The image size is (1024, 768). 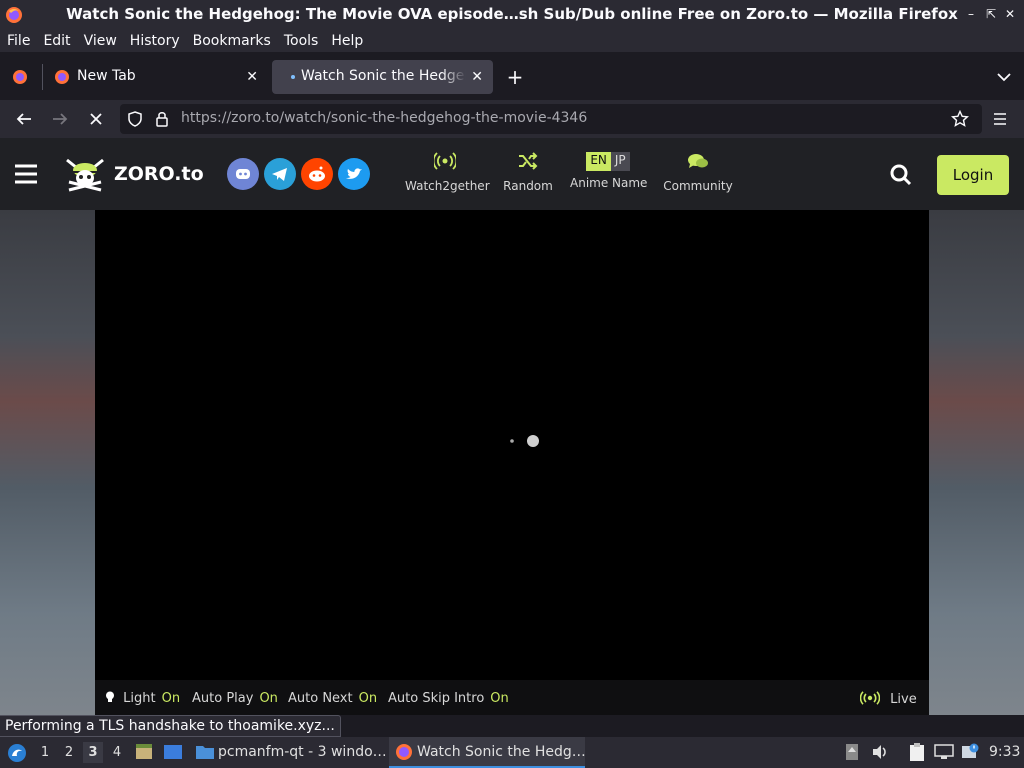 I want to click on restore-icon: ⇱, so click(x=991, y=14).